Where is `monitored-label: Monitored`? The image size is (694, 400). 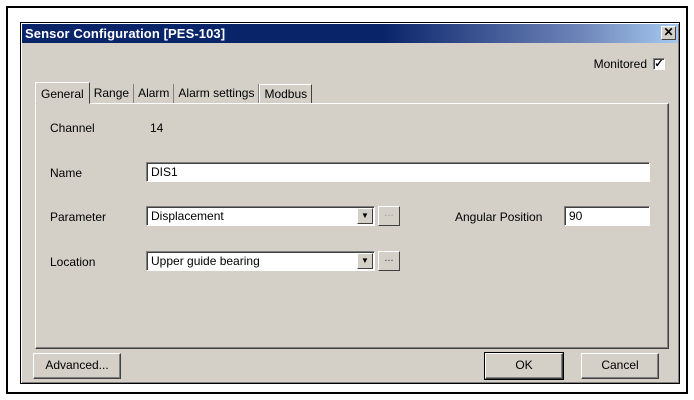 monitored-label: Monitored is located at coordinates (620, 64).